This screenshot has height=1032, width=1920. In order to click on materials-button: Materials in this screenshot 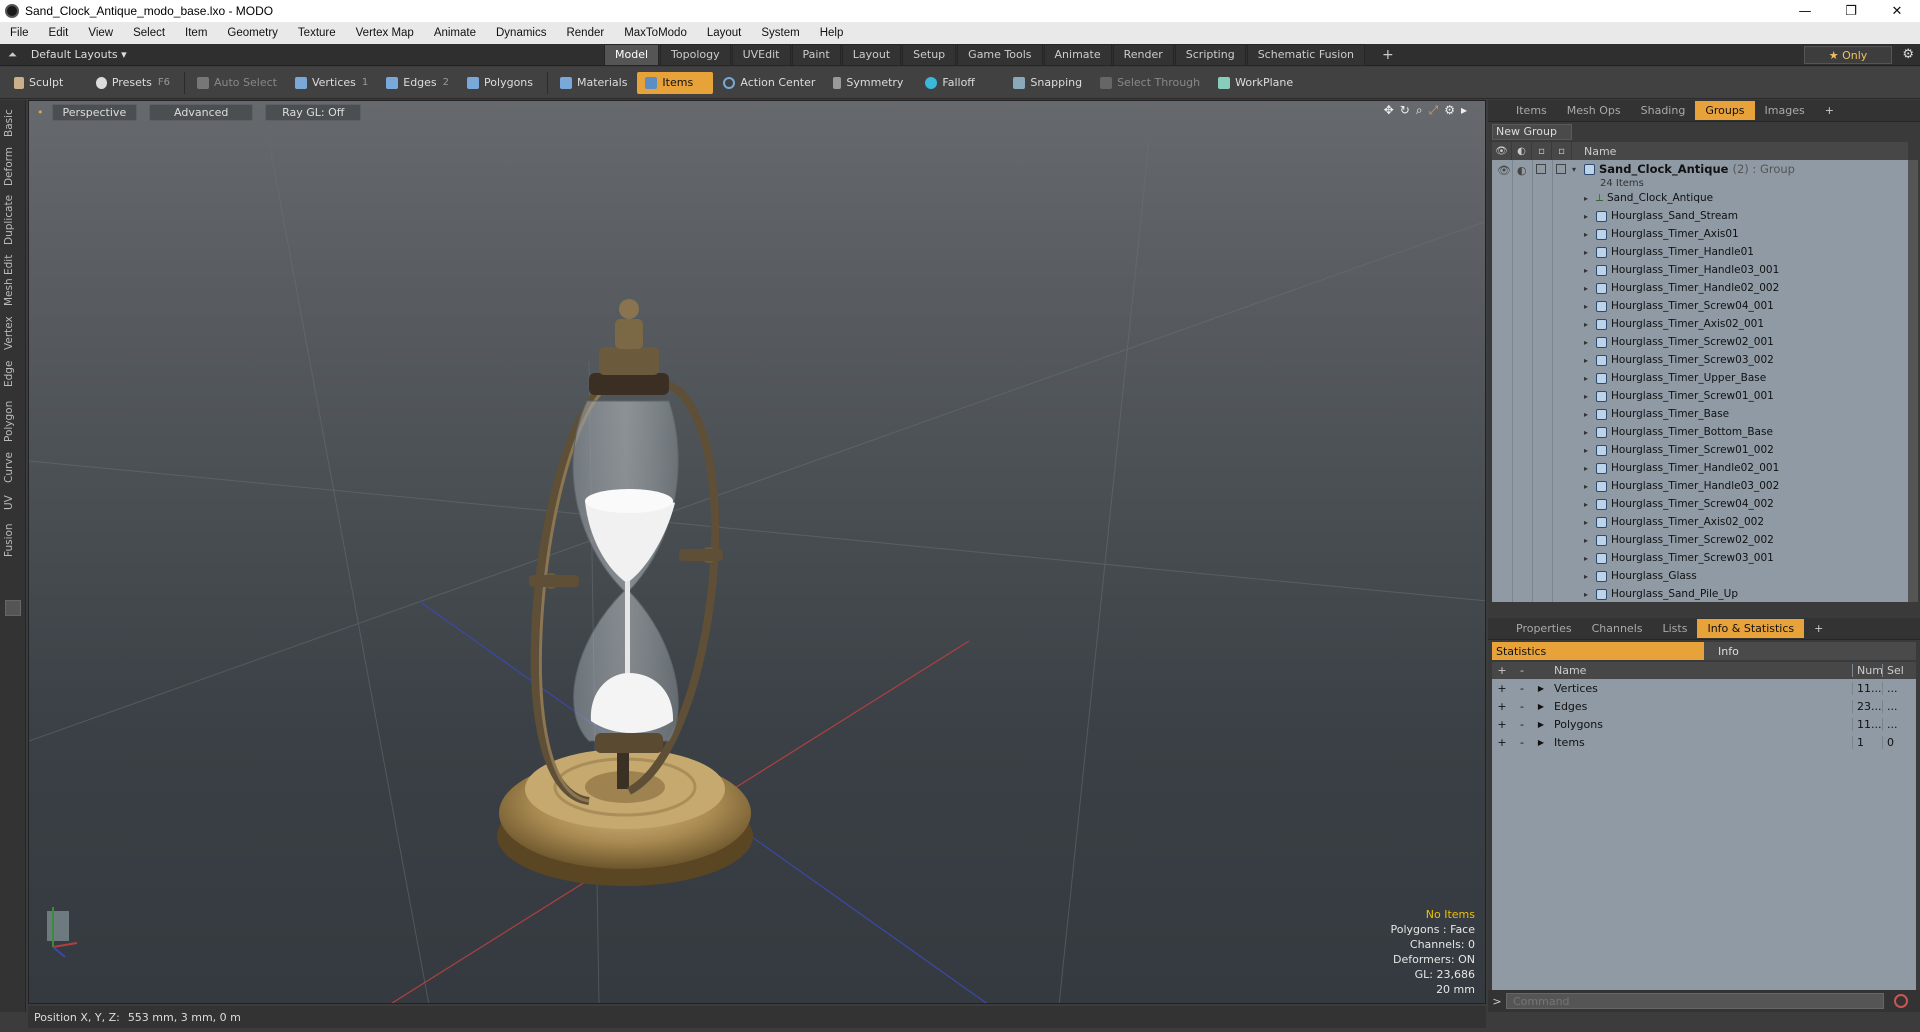, I will do `click(593, 83)`.